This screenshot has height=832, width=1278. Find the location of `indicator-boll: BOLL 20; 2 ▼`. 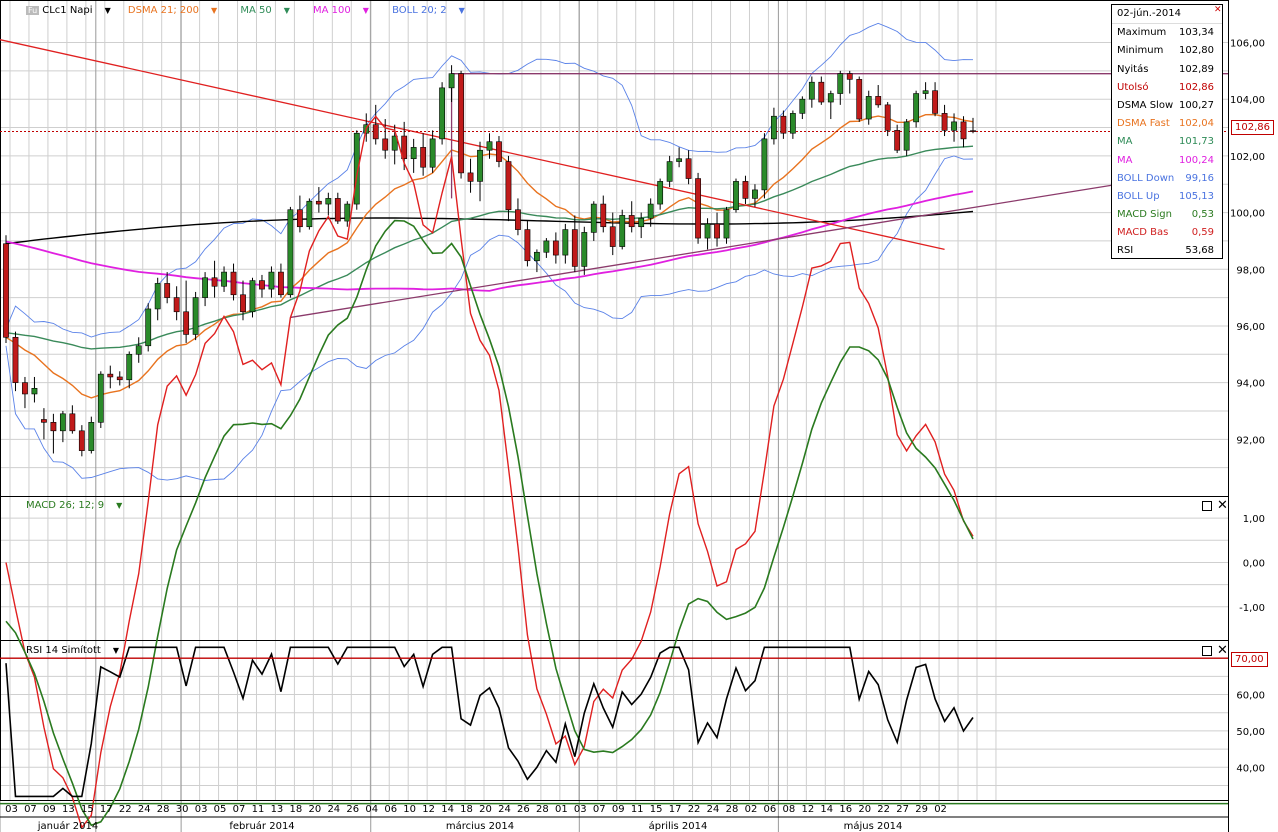

indicator-boll: BOLL 20; 2 ▼ is located at coordinates (433, 10).